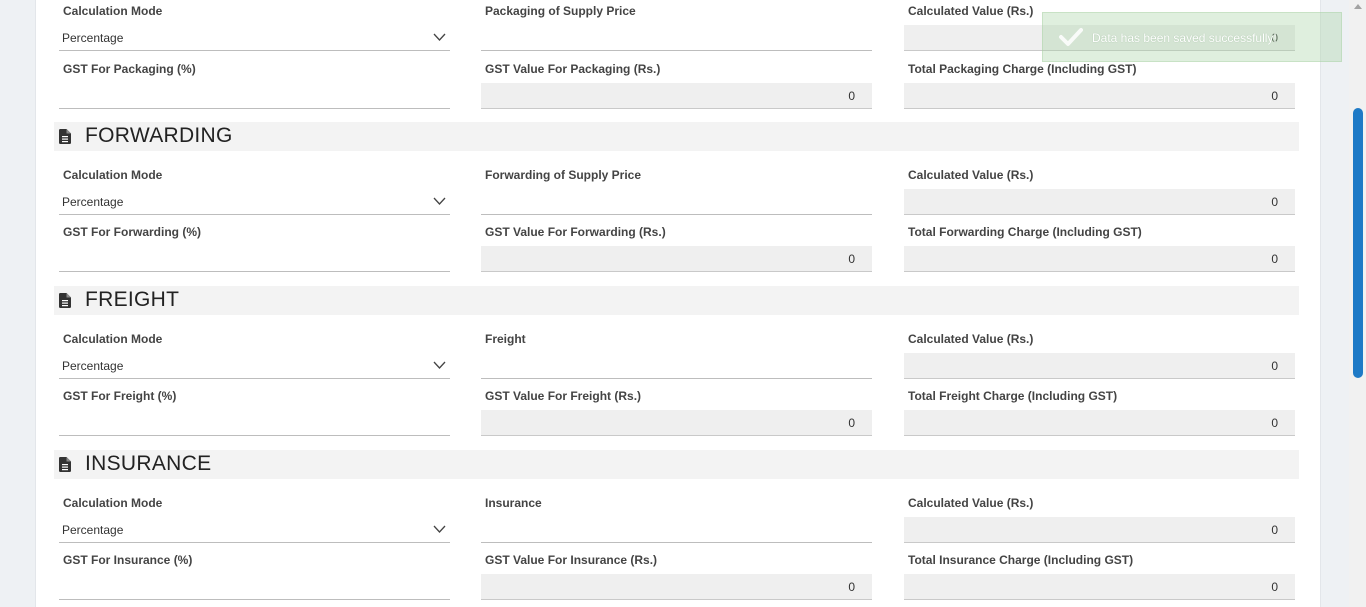  Describe the element at coordinates (254, 202) in the screenshot. I see `forwarding-calc-mode-select: Percentage` at that location.